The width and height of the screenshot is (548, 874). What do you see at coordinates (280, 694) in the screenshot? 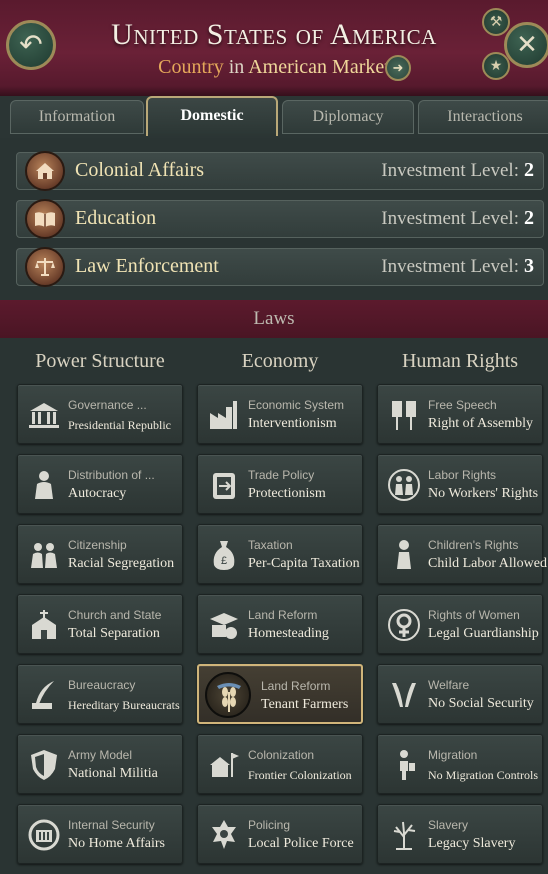
I see `law-item: Land Reform Tenant Farmers` at bounding box center [280, 694].